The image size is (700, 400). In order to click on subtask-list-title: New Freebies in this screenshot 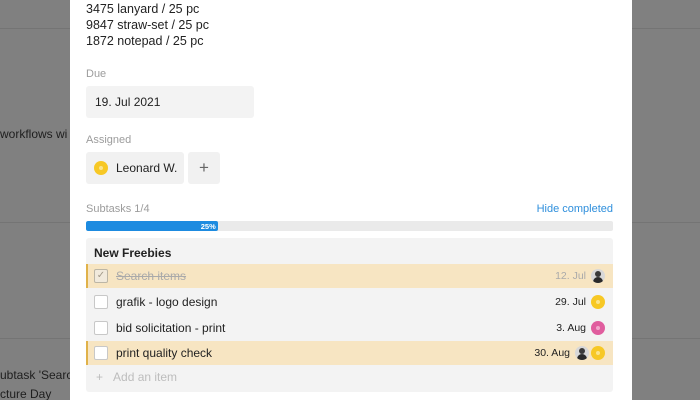, I will do `click(133, 253)`.